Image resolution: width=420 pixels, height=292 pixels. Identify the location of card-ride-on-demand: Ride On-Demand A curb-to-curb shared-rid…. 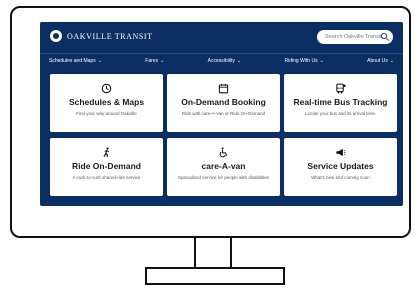
(106, 167).